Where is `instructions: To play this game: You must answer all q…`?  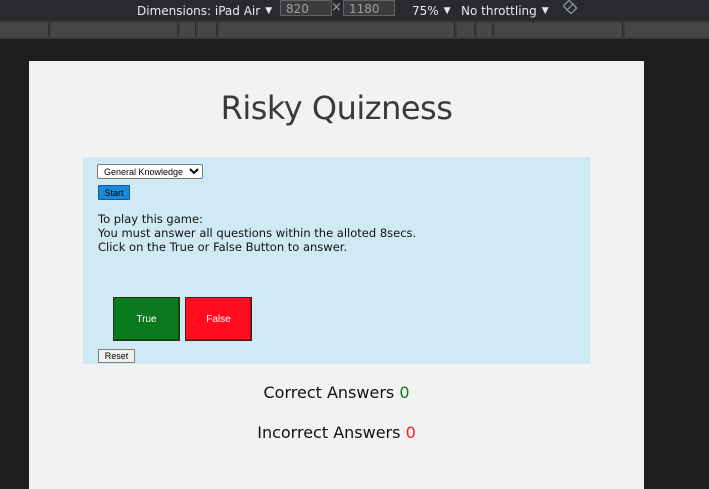 instructions: To play this game: You must answer all q… is located at coordinates (257, 233).